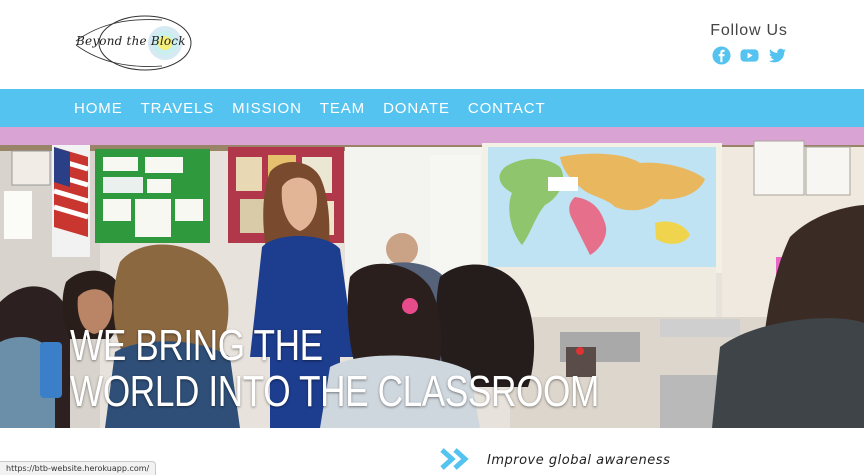  I want to click on hero-title: WE BRING THE WORLD INTO THE CLASSROOM, so click(334, 369).